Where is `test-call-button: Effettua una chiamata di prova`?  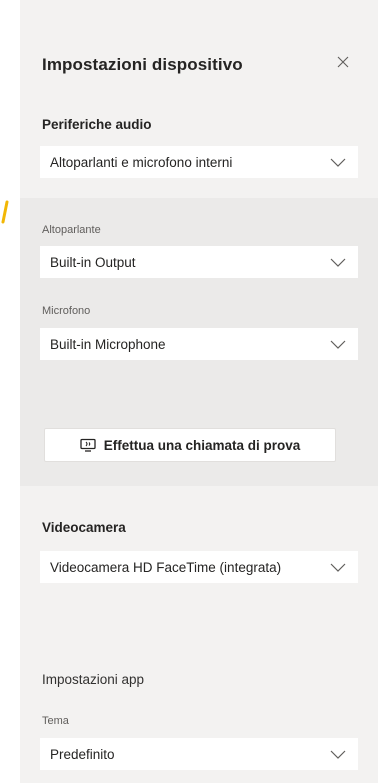 test-call-button: Effettua una chiamata di prova is located at coordinates (190, 445).